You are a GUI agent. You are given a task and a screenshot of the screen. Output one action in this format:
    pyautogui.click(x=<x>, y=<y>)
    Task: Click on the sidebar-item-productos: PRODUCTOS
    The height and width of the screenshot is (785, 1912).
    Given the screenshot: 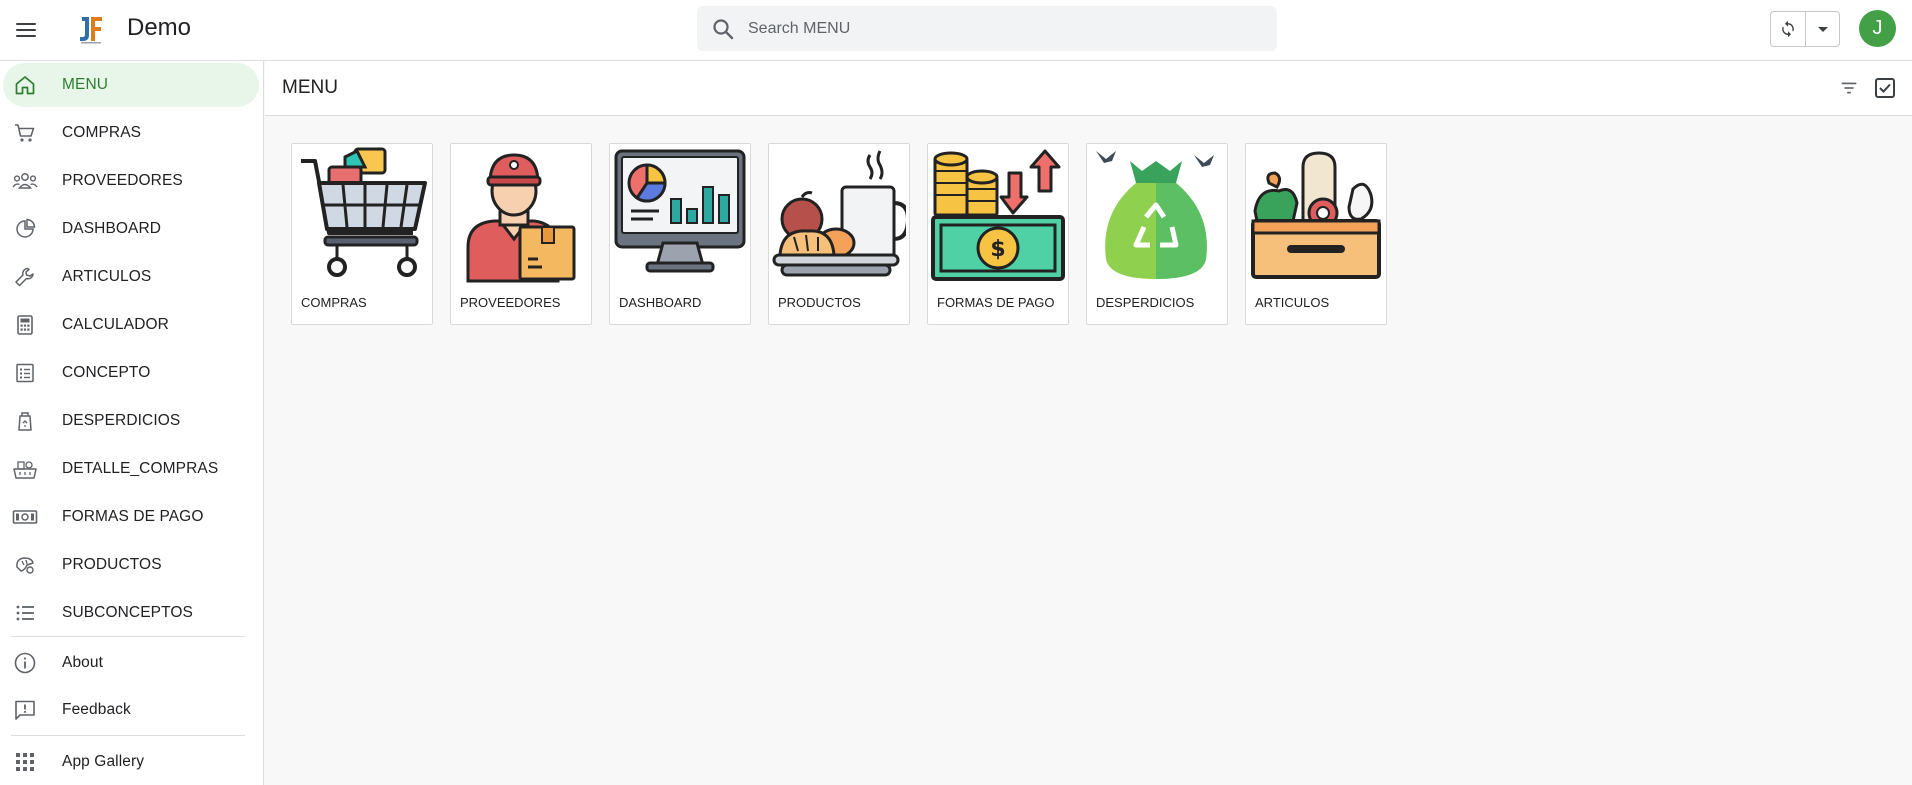 What is the action you would take?
    pyautogui.click(x=130, y=565)
    